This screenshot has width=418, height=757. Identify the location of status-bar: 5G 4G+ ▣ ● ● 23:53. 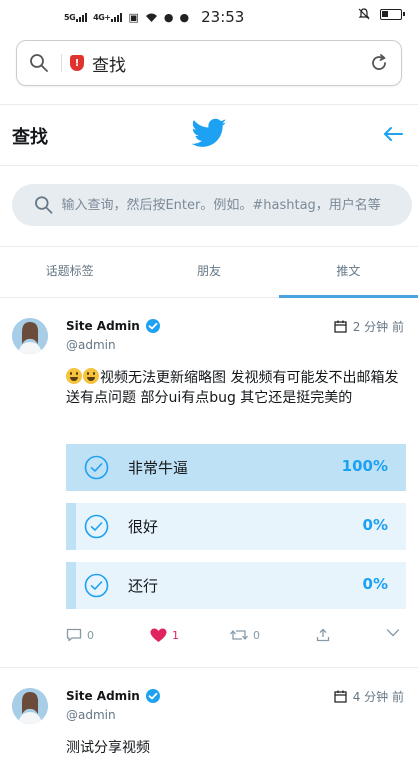
(209, 16).